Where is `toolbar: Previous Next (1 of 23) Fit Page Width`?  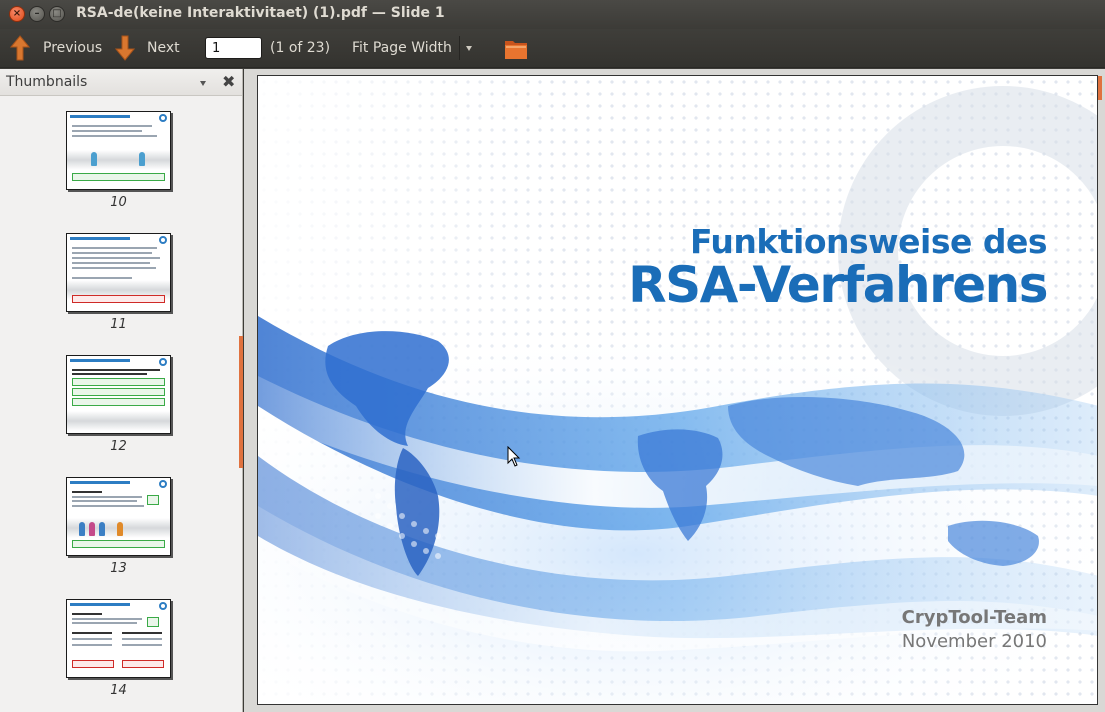 toolbar: Previous Next (1 of 23) Fit Page Width is located at coordinates (552, 48).